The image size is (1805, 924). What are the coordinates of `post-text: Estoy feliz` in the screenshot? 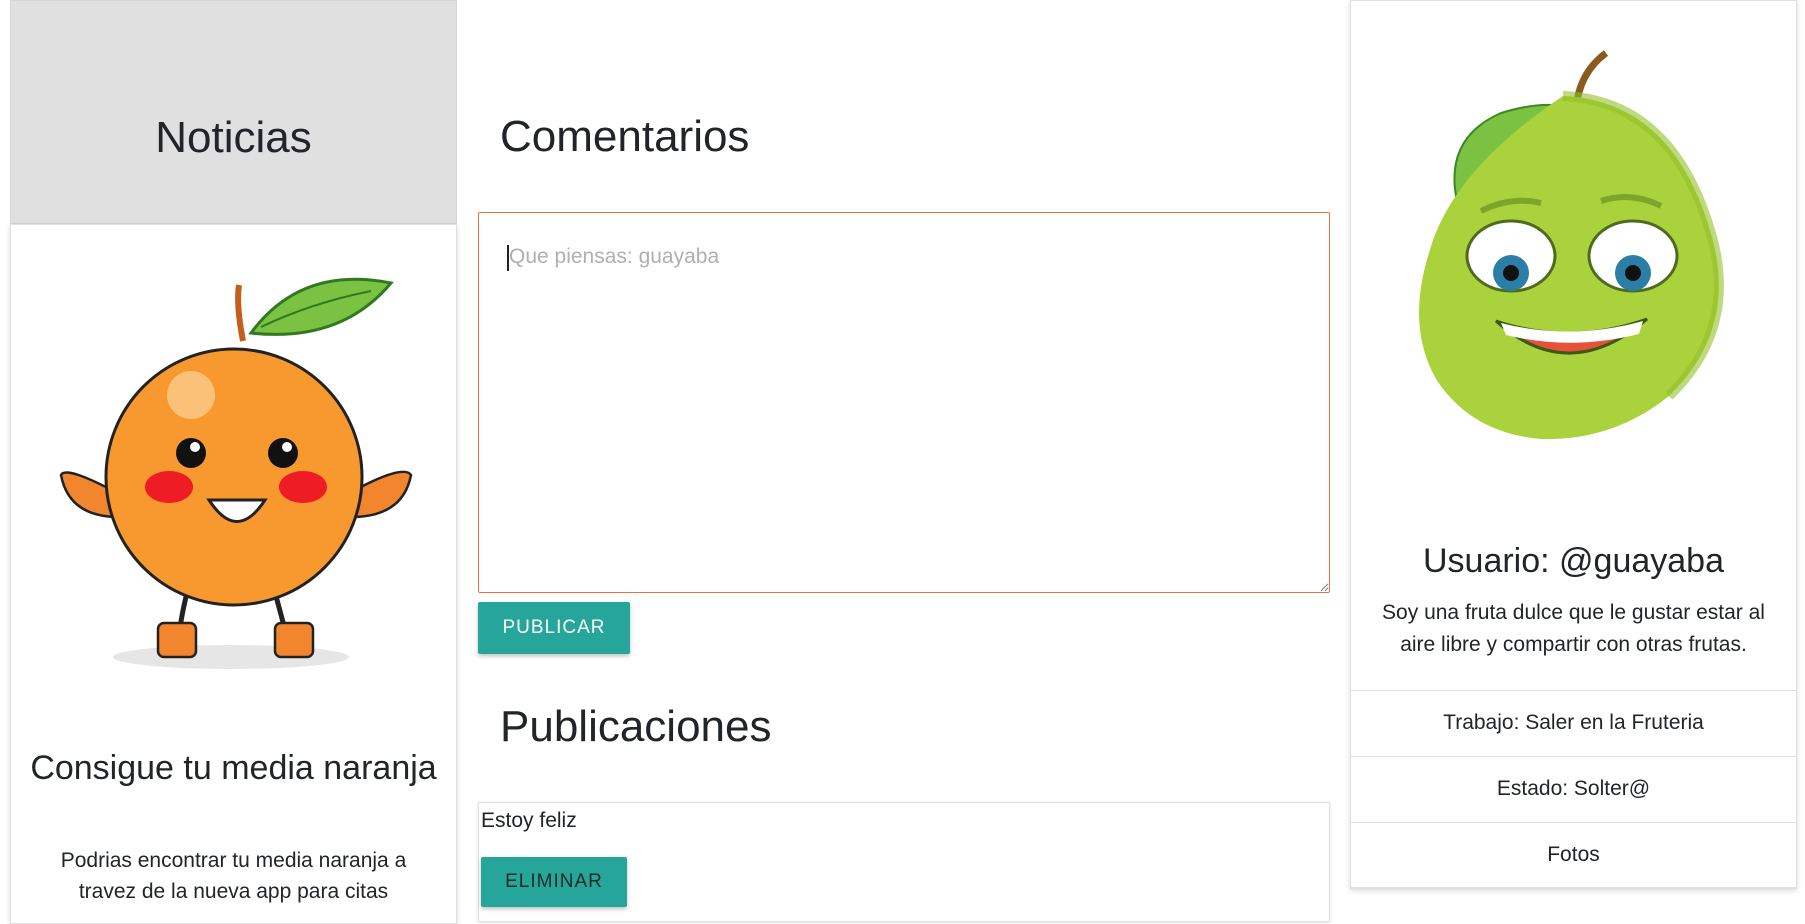 It's located at (529, 820).